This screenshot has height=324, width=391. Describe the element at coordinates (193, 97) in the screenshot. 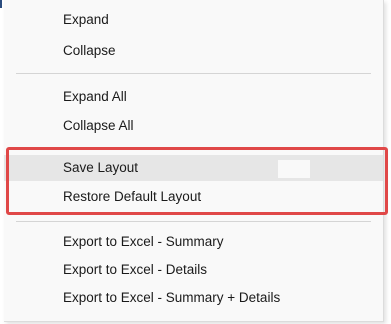

I see `menu-item-expand-all: Expand All` at that location.